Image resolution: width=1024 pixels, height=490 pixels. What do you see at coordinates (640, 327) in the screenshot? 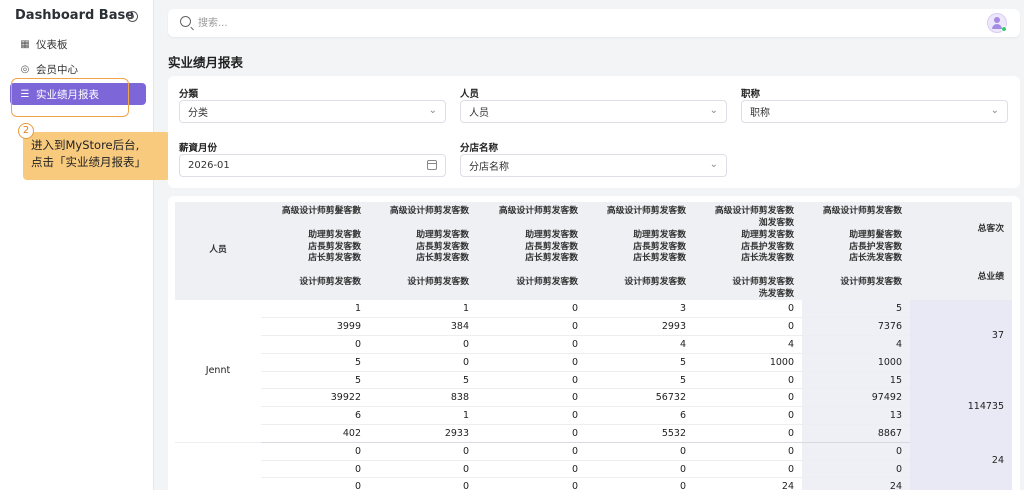
I see `table-cell: 2993` at bounding box center [640, 327].